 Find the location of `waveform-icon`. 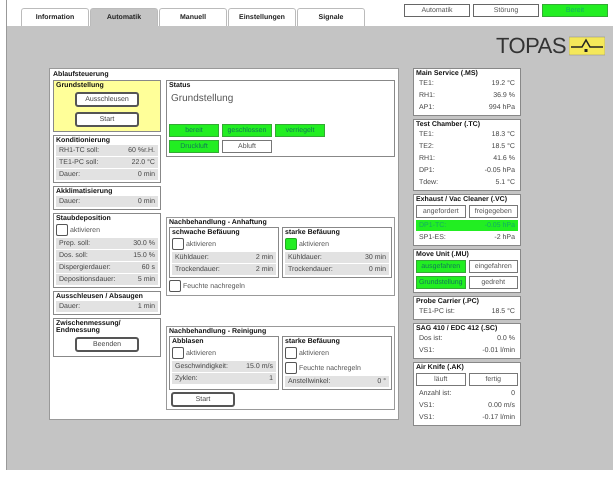

waveform-icon is located at coordinates (587, 46).